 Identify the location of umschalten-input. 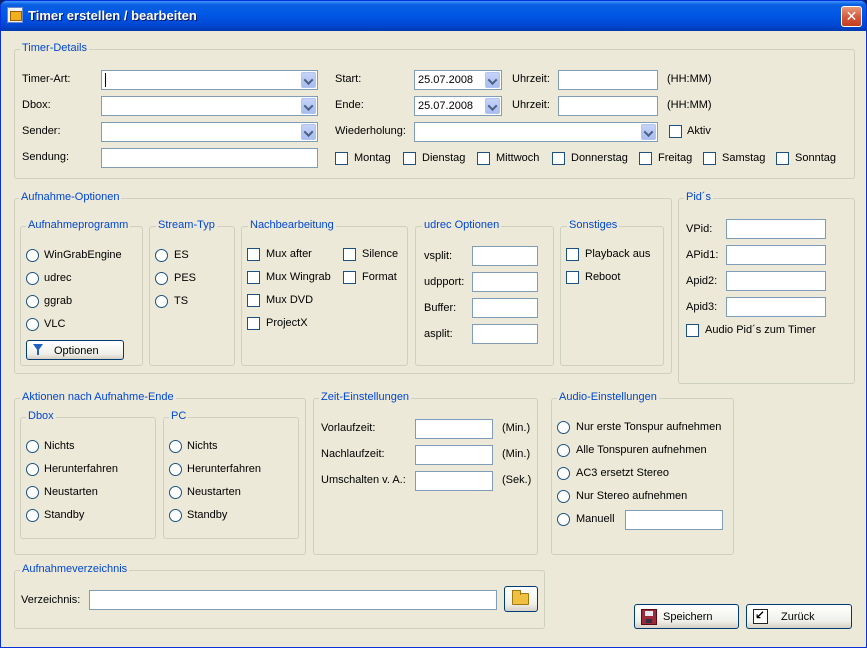
(454, 481).